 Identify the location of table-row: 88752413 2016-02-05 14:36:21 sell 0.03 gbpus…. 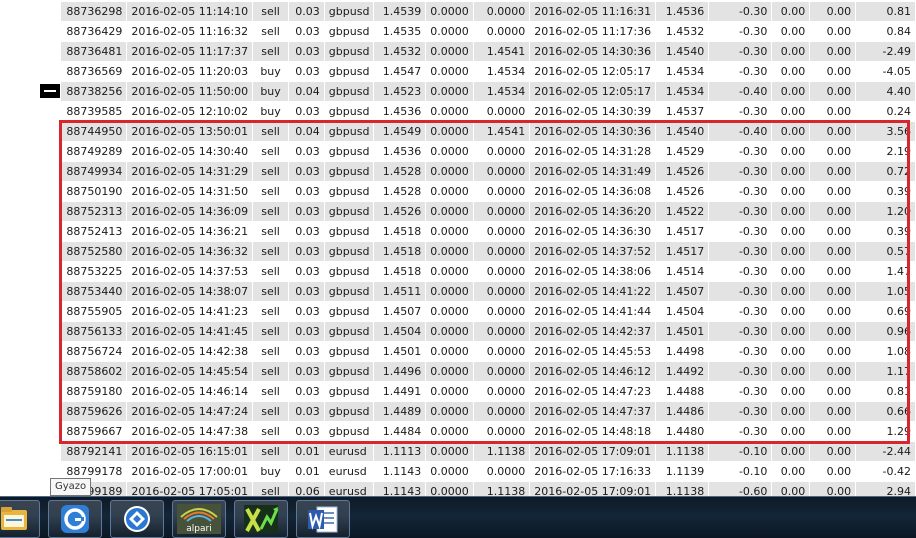
(488, 231).